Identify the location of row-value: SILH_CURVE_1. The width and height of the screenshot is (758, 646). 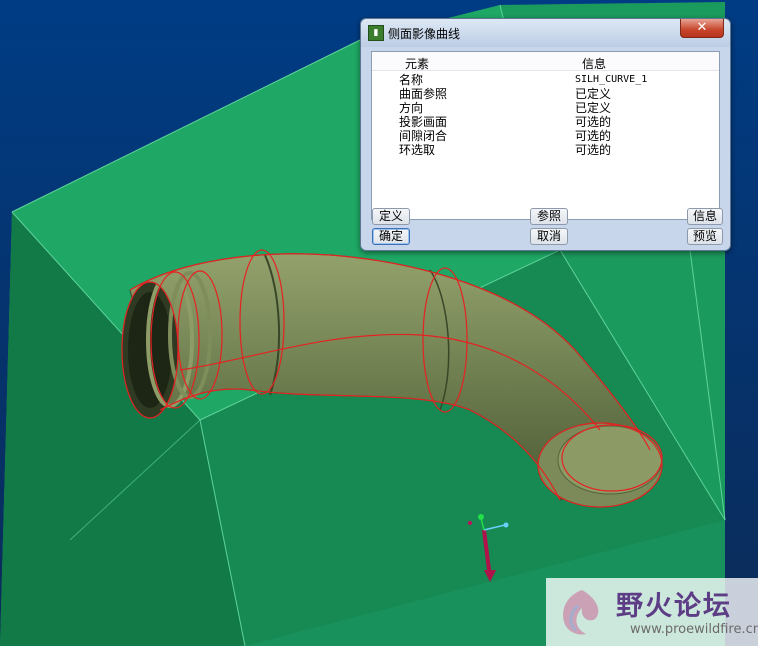
(611, 79).